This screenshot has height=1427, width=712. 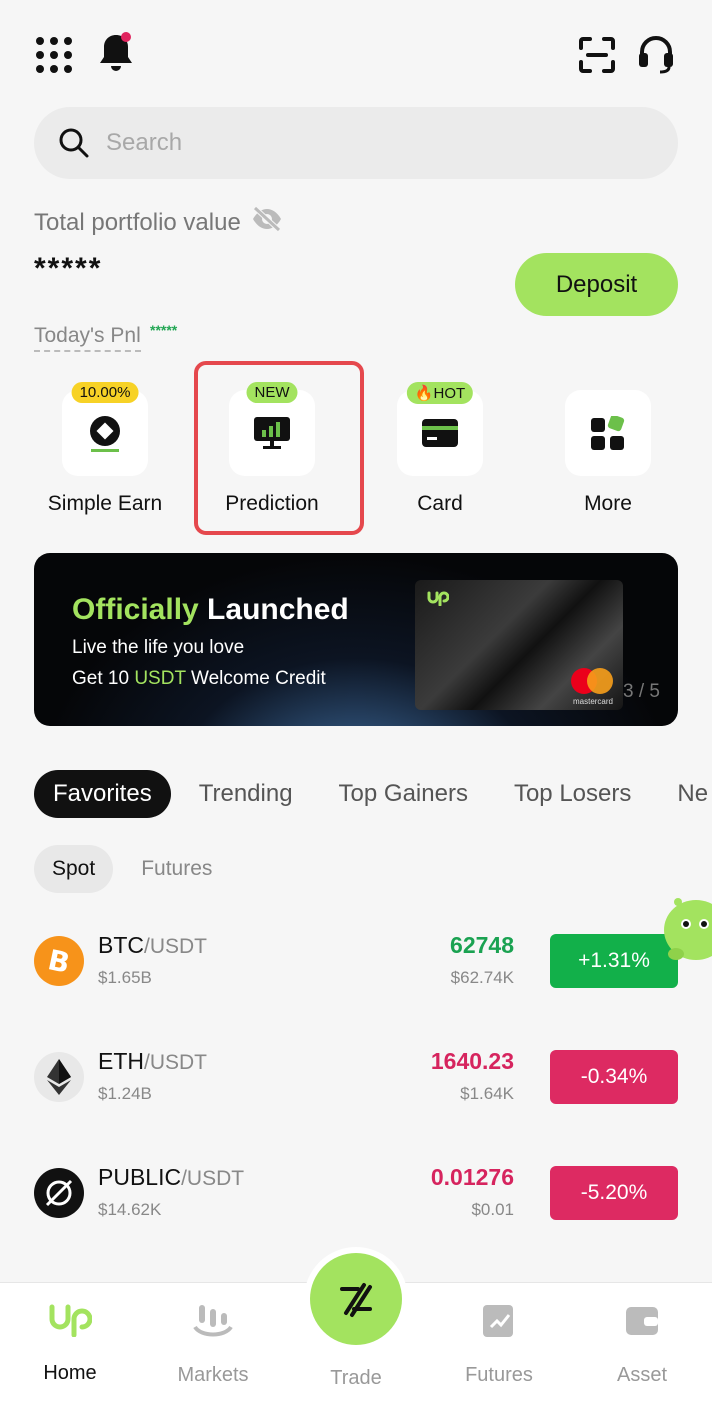 I want to click on banner-title: Officially Launched, so click(x=210, y=610).